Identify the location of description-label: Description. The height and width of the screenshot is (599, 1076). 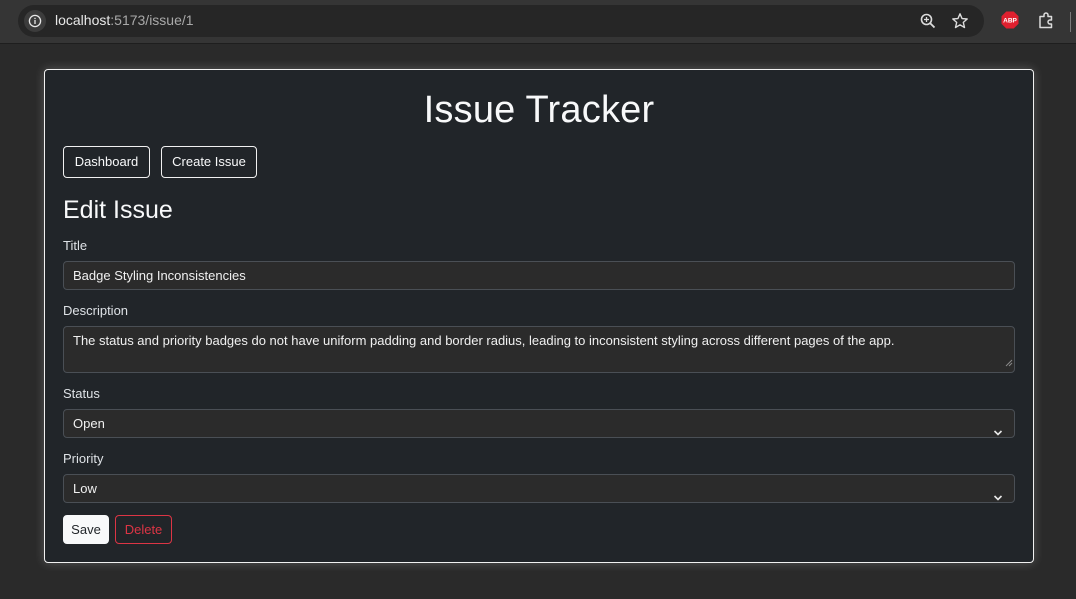
(96, 310).